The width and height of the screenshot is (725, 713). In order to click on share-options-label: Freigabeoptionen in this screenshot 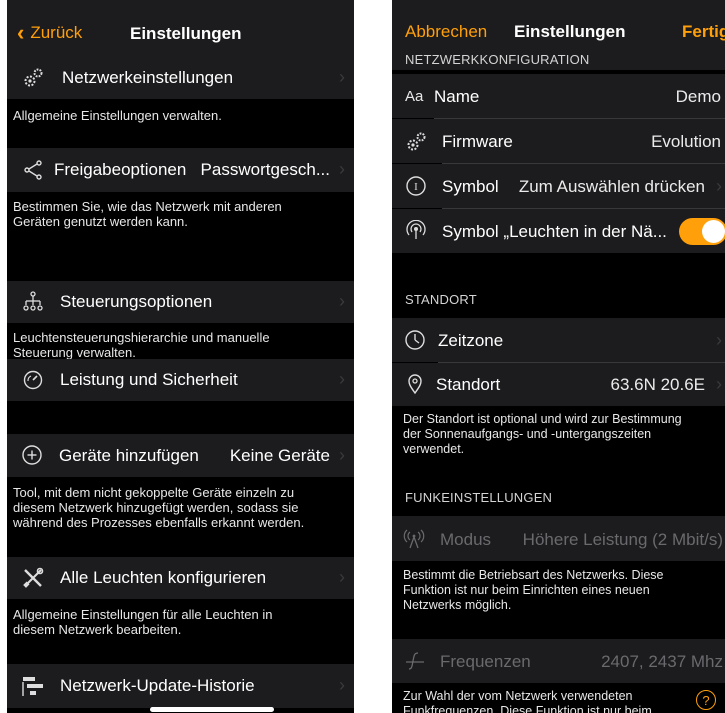, I will do `click(120, 169)`.